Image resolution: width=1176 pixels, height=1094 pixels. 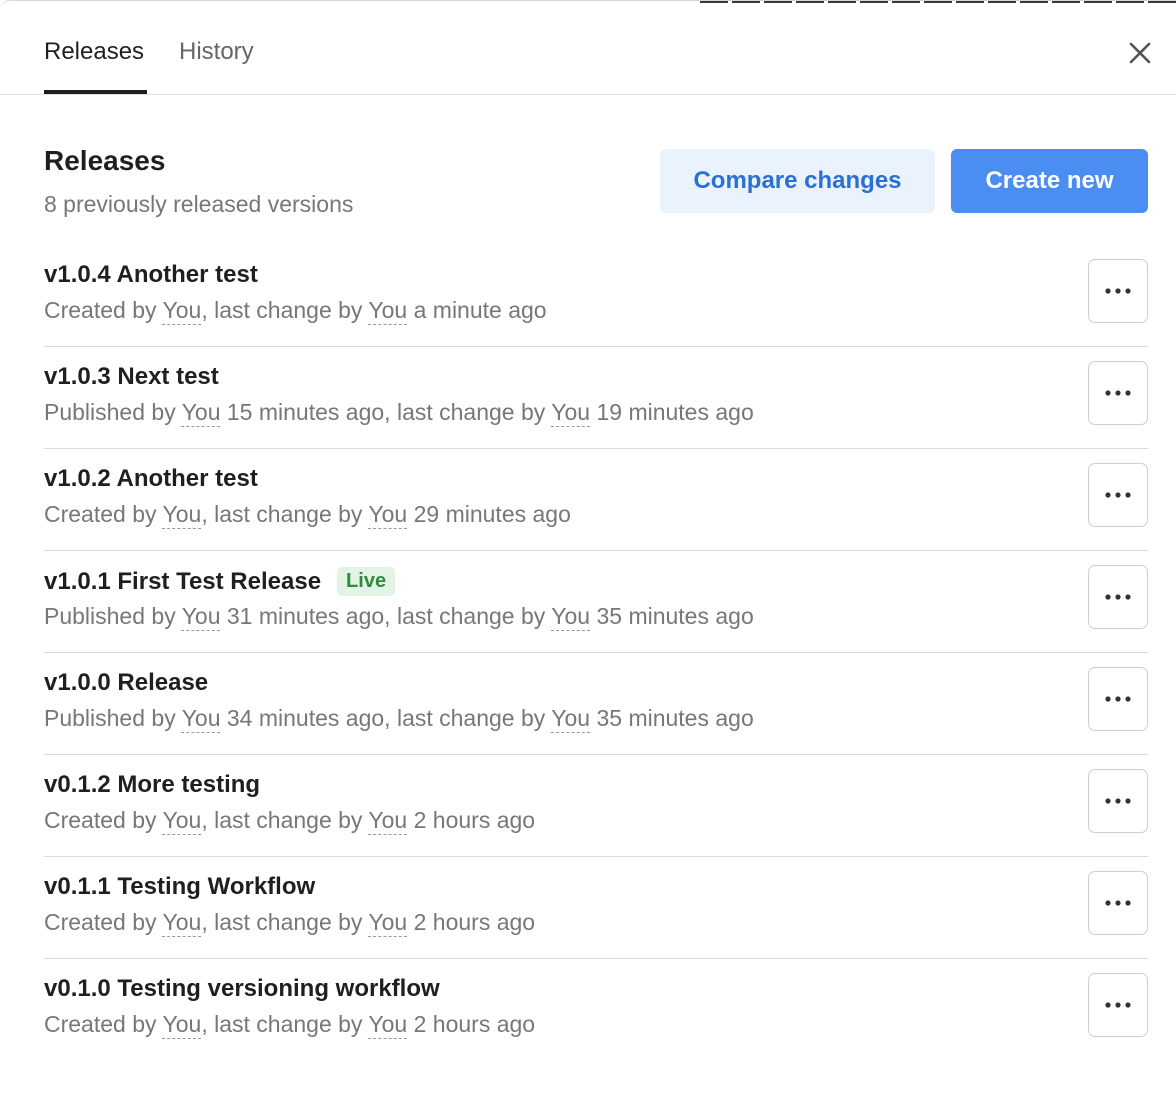 I want to click on release-title-line: v0.1.0 Testing versioning workflow, so click(x=242, y=989).